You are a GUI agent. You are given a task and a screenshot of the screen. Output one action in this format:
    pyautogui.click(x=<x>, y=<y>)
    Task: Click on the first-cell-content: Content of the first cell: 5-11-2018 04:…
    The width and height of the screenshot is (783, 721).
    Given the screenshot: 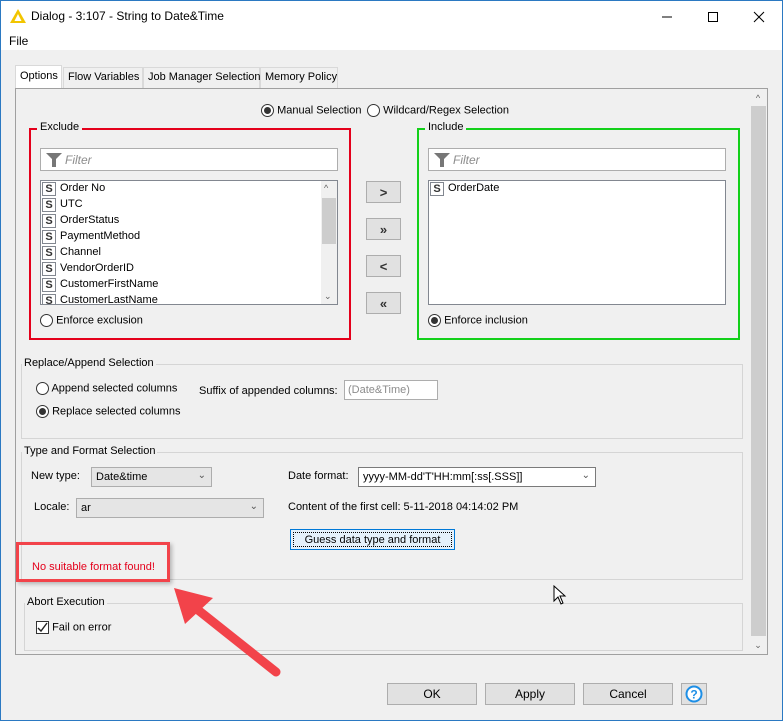 What is the action you would take?
    pyautogui.click(x=403, y=507)
    